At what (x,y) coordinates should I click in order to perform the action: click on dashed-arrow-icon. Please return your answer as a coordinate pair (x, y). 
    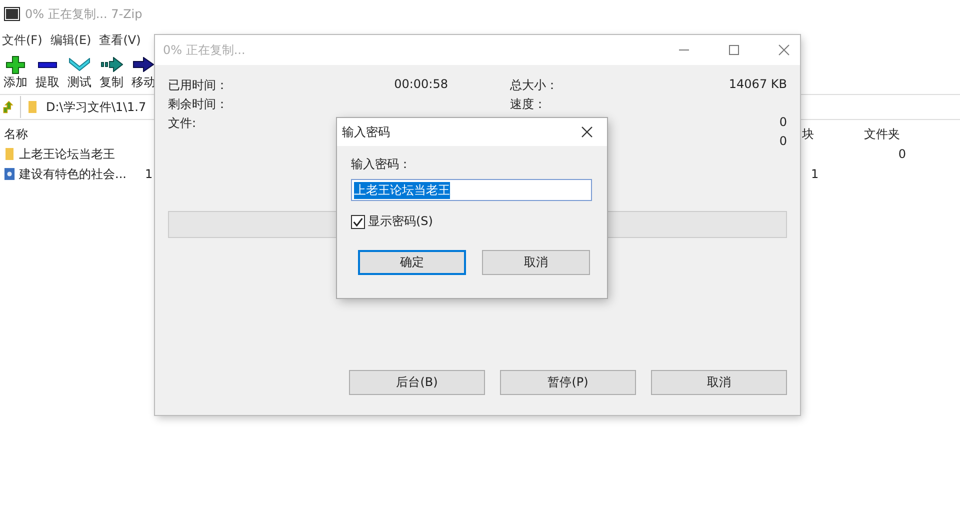
    Looking at the image, I should click on (111, 64).